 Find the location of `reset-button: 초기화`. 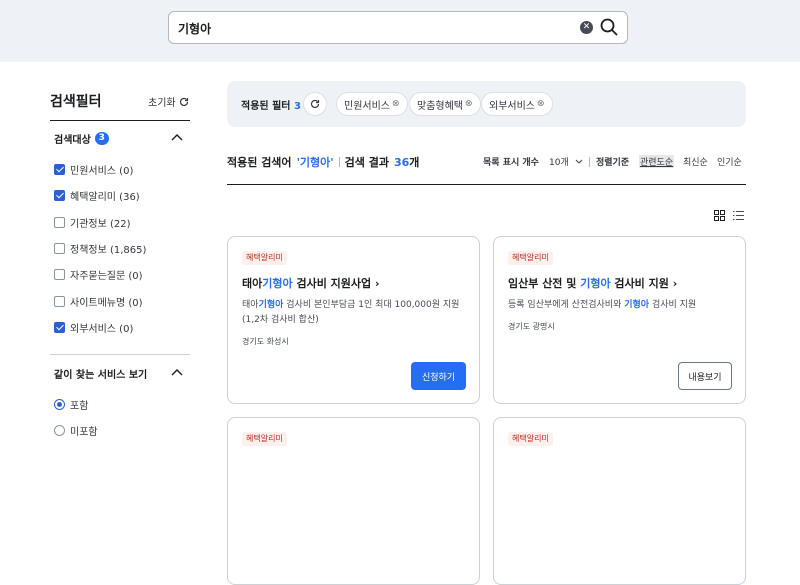

reset-button: 초기화 is located at coordinates (168, 101).